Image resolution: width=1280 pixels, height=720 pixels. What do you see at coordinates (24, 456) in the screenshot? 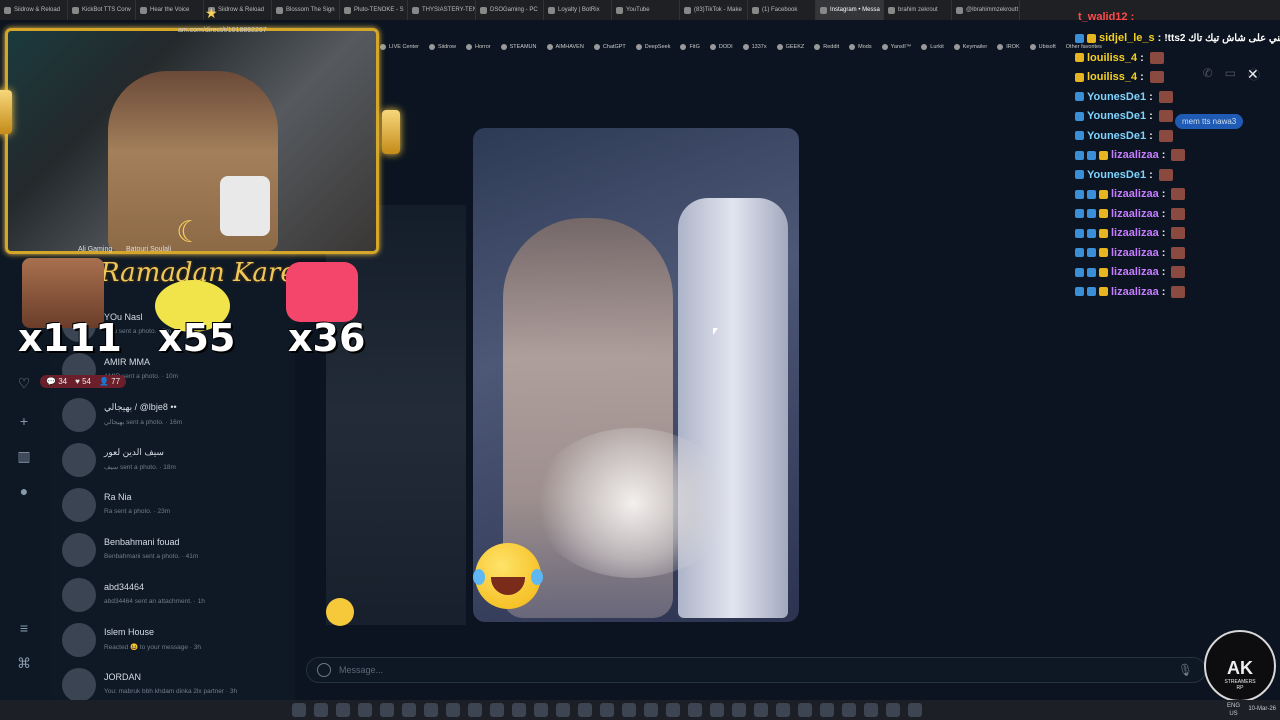
I see `dashboard-icon: ▥` at bounding box center [24, 456].